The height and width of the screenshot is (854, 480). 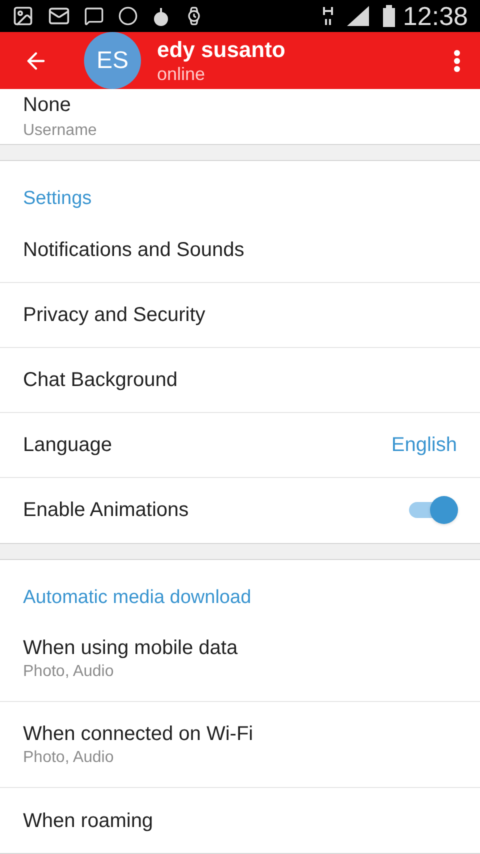 I want to click on avatar: ES, so click(x=112, y=60).